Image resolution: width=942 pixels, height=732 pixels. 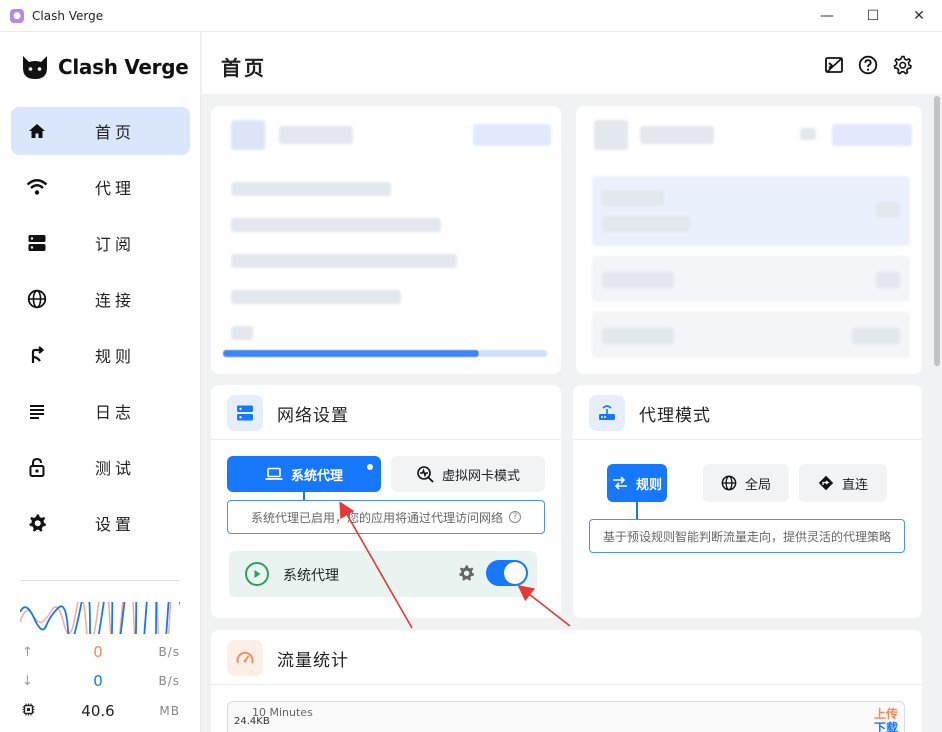 I want to click on system-proxy-toggle, so click(x=507, y=573).